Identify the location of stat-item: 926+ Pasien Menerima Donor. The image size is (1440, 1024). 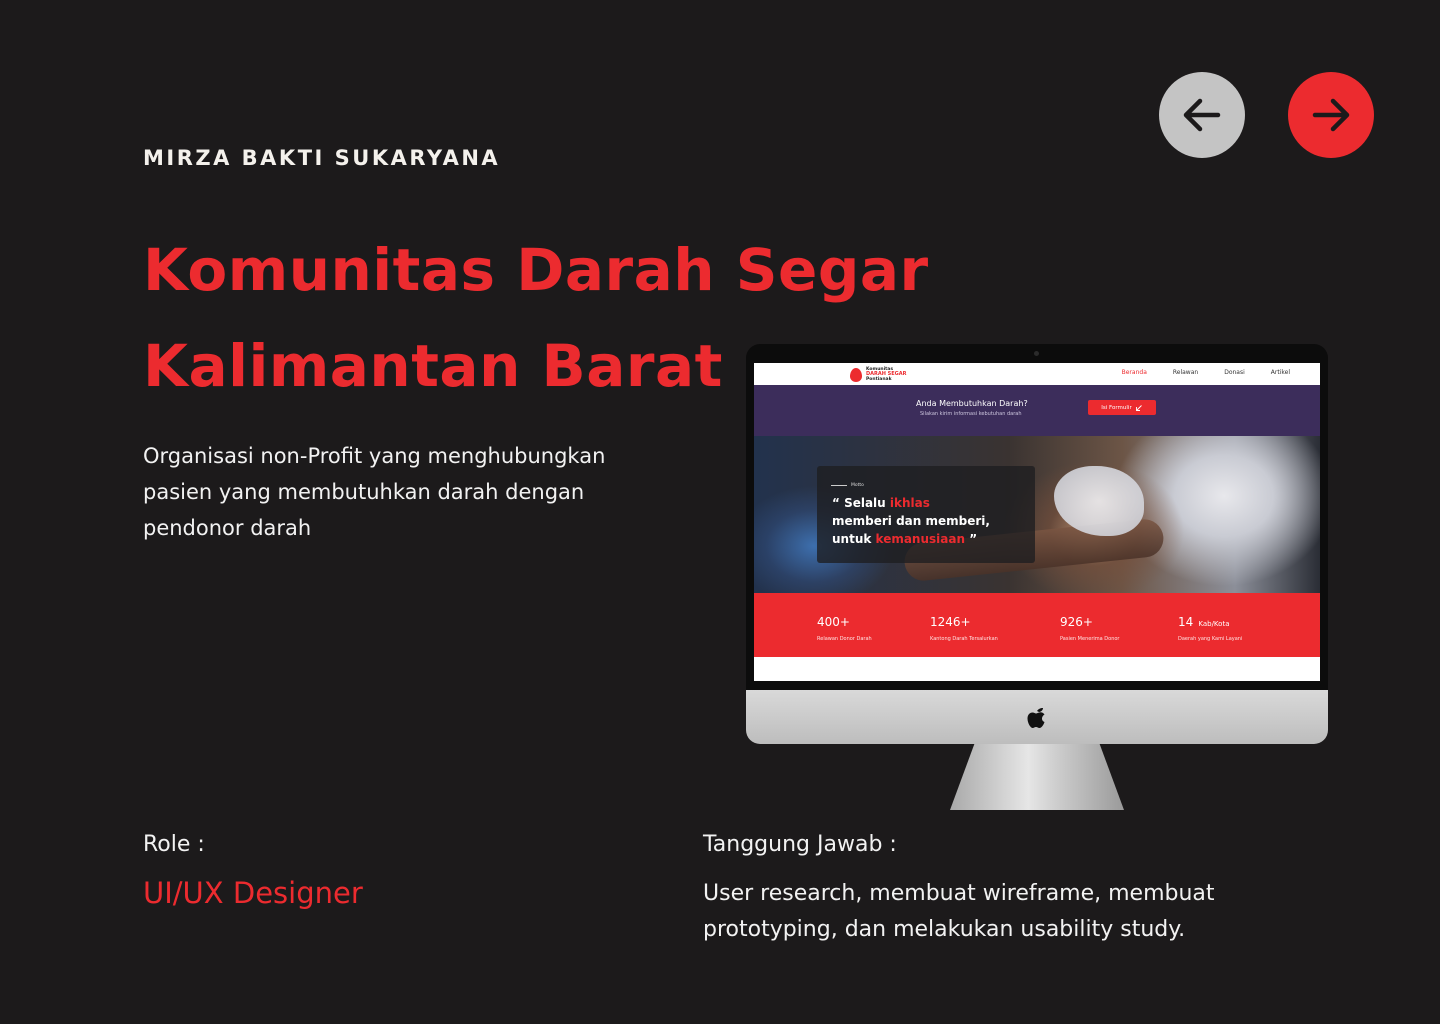
(1089, 626).